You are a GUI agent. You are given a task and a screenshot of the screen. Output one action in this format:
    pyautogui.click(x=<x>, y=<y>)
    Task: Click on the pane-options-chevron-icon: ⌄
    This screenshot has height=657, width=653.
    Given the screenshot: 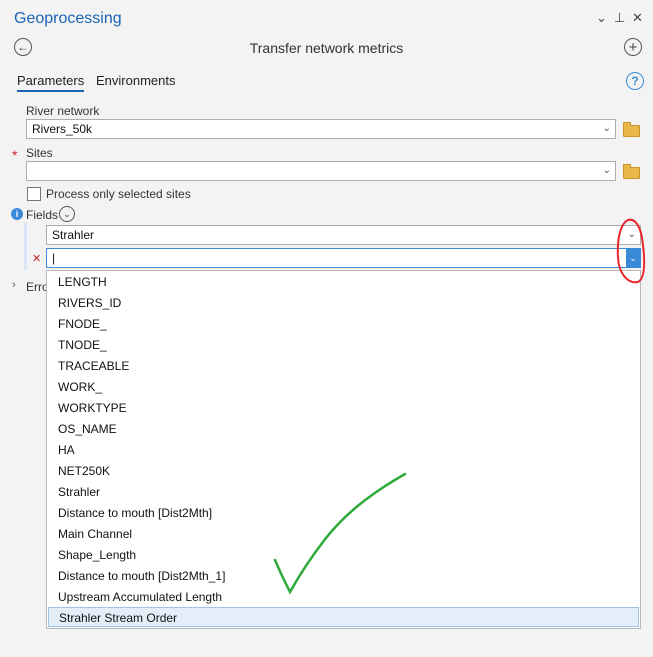 What is the action you would take?
    pyautogui.click(x=601, y=18)
    